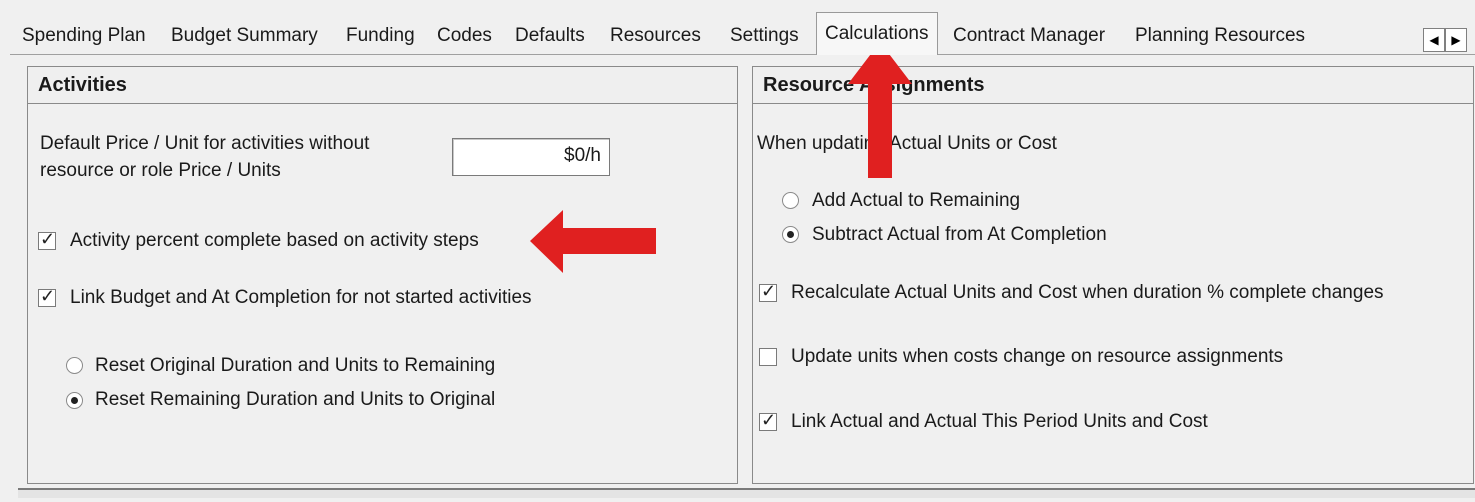 Image resolution: width=1475 pixels, height=502 pixels. What do you see at coordinates (593, 241) in the screenshot?
I see `arrow-left-icon` at bounding box center [593, 241].